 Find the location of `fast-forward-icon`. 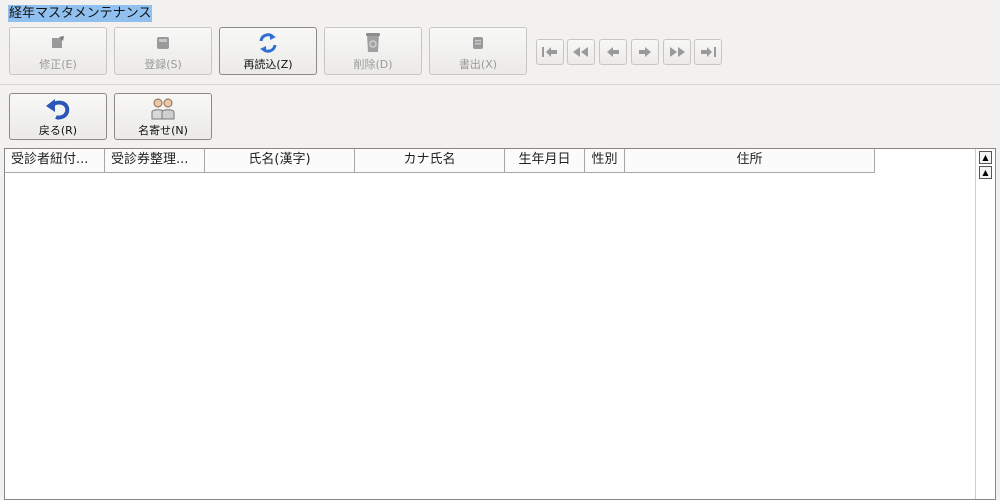

fast-forward-icon is located at coordinates (677, 52).